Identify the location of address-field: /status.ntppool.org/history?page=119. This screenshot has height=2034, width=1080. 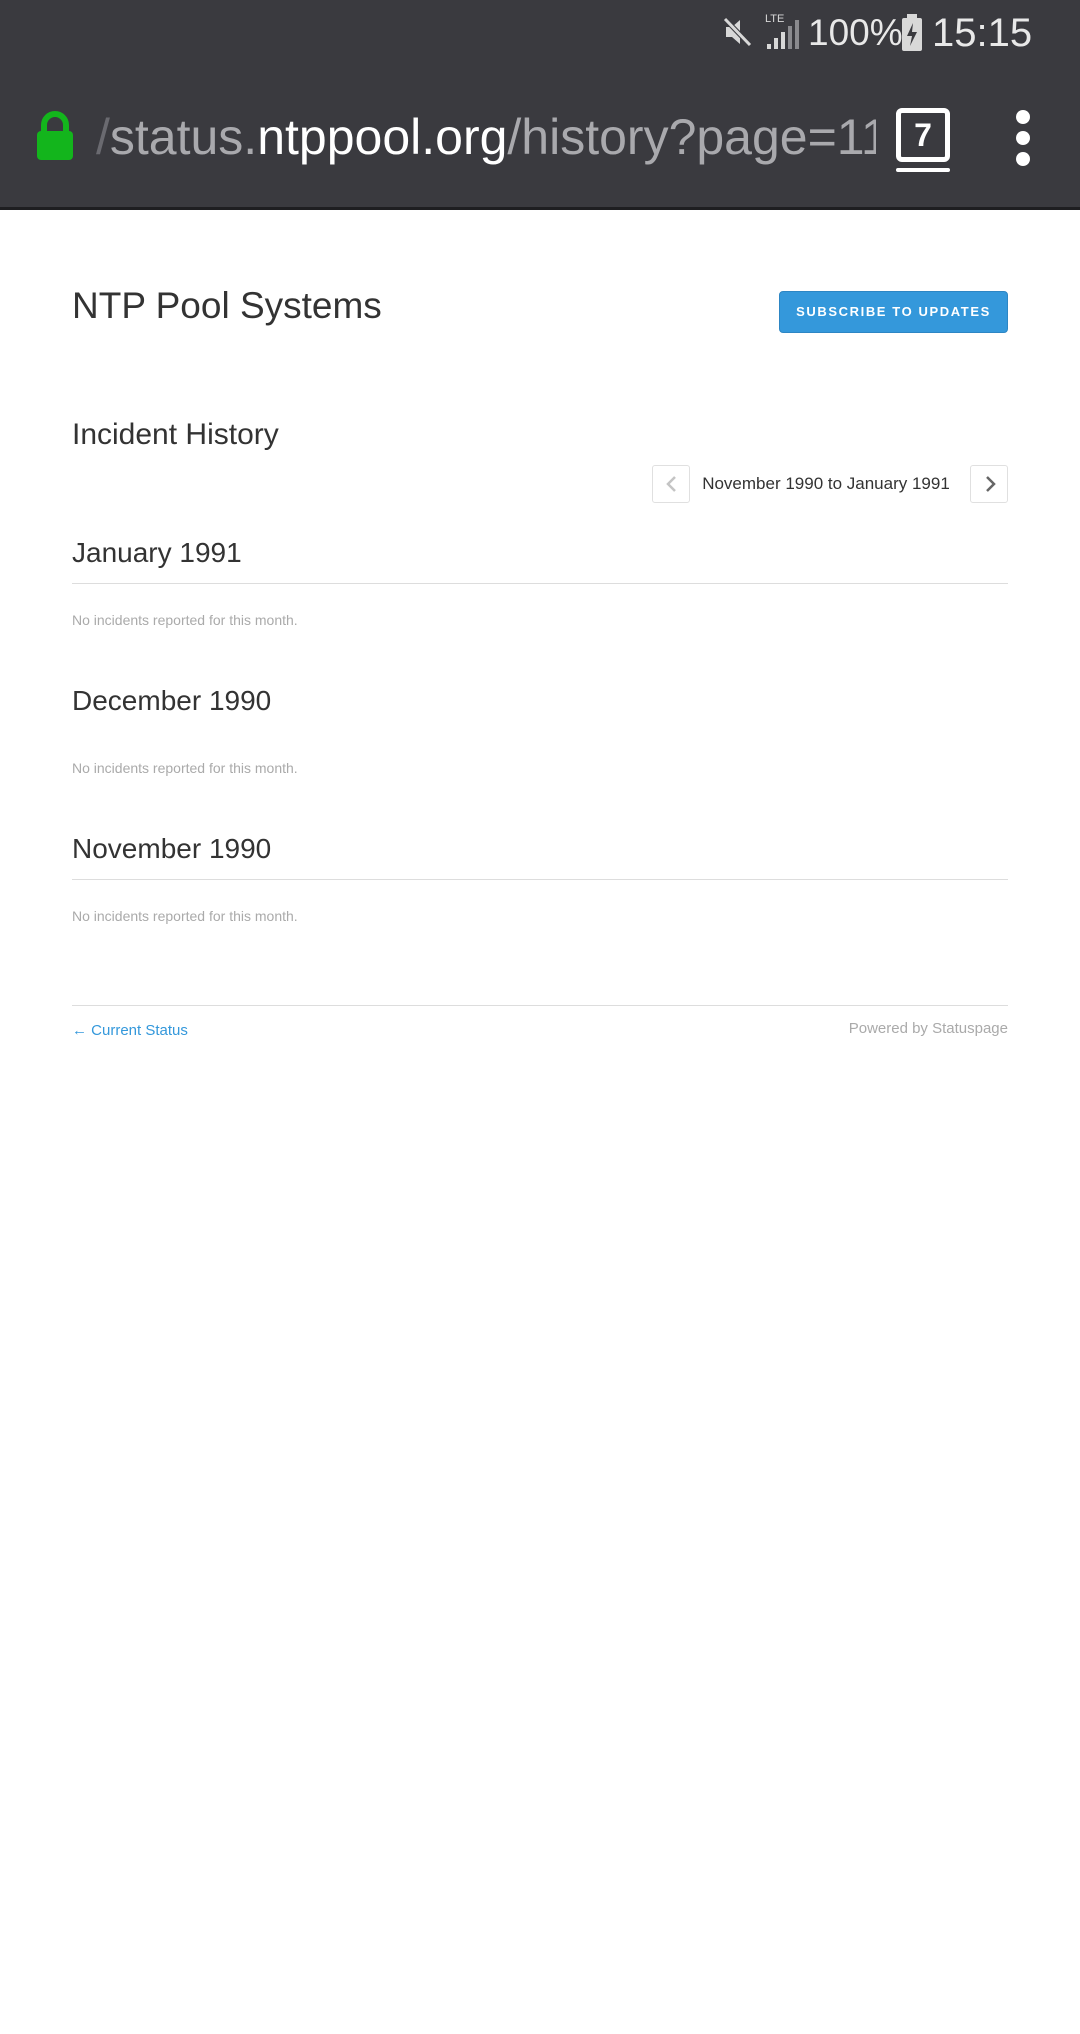
(486, 137).